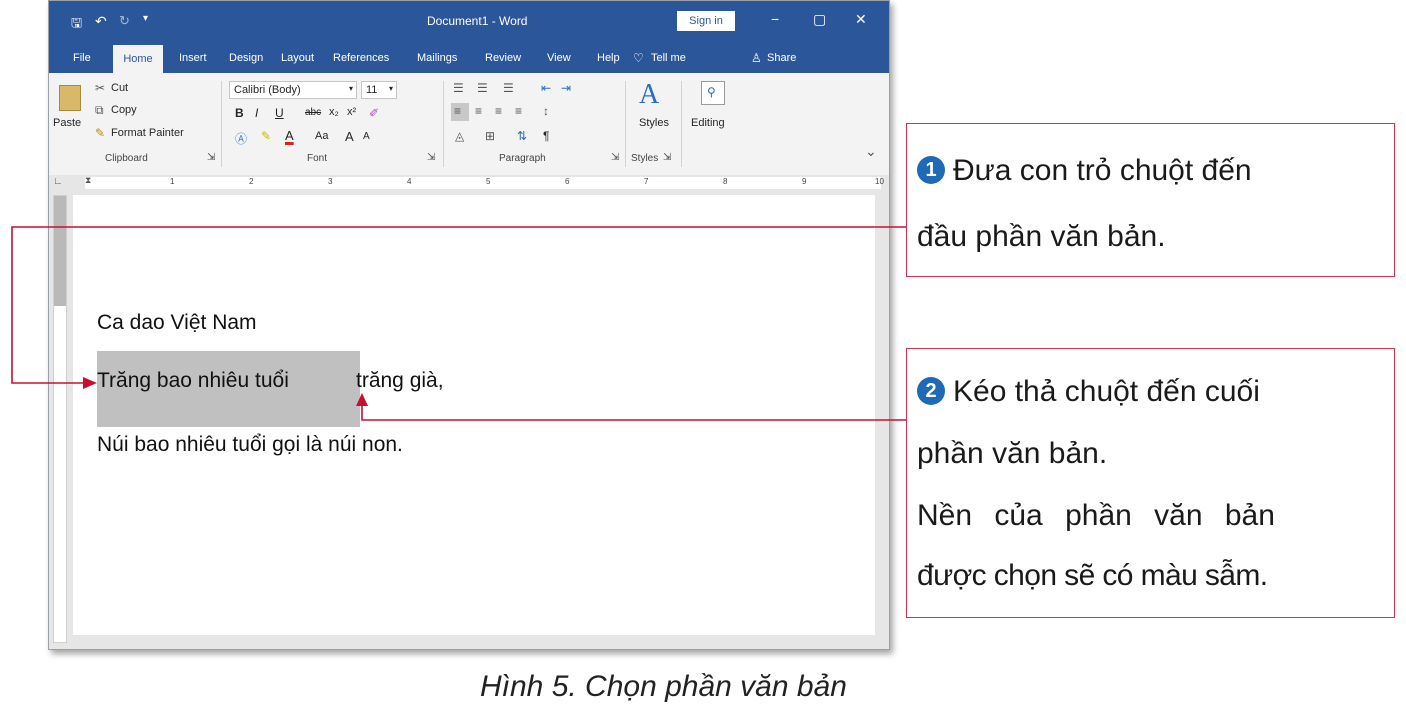 This screenshot has width=1406, height=721. Describe the element at coordinates (1106, 391) in the screenshot. I see `callout-2-text-1: Kéo thả chuột đến cuối` at that location.